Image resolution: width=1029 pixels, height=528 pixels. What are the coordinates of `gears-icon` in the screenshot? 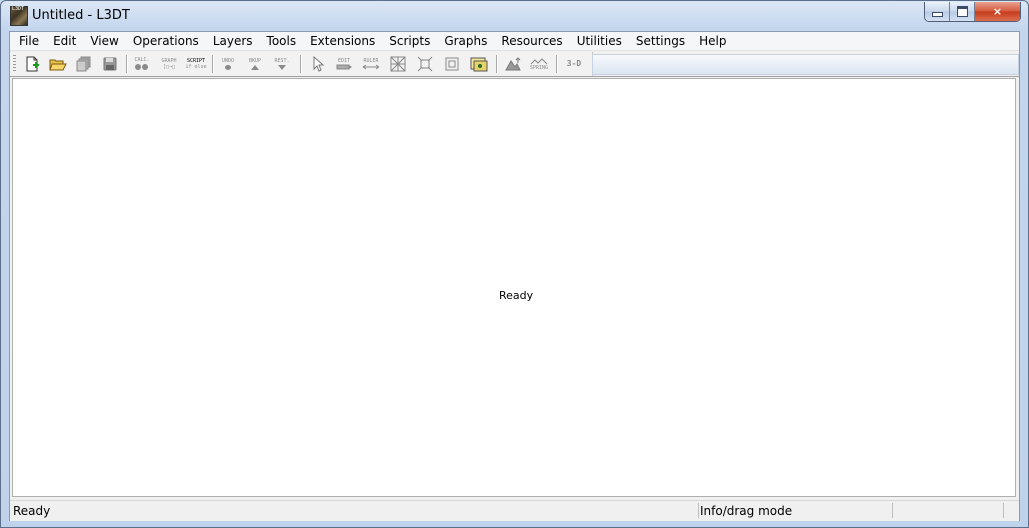 It's located at (141, 67).